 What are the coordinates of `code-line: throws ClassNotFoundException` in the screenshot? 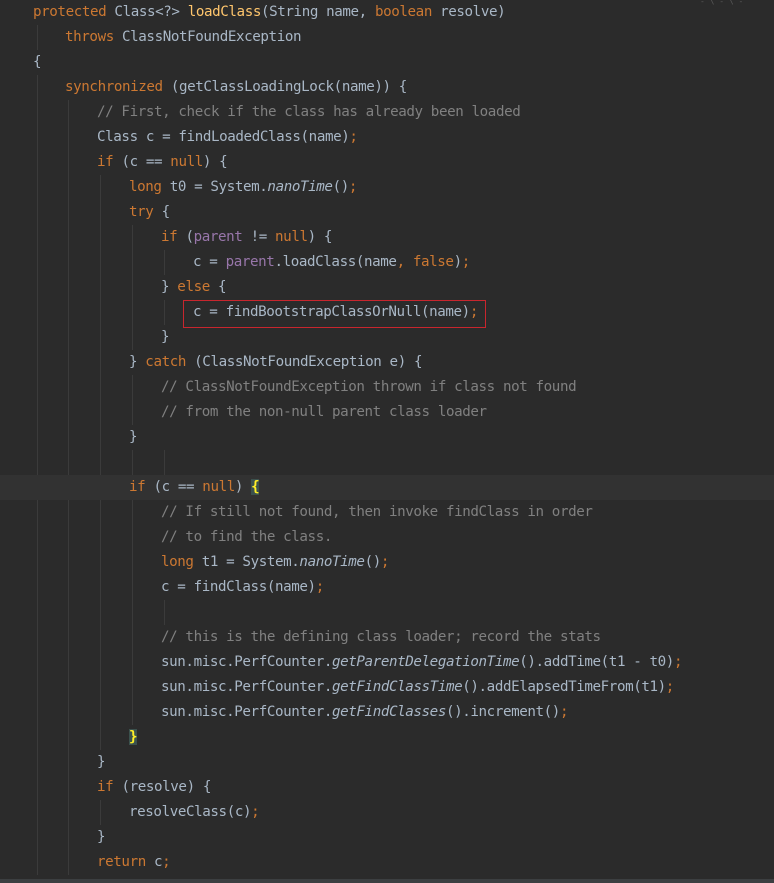 It's located at (387, 37).